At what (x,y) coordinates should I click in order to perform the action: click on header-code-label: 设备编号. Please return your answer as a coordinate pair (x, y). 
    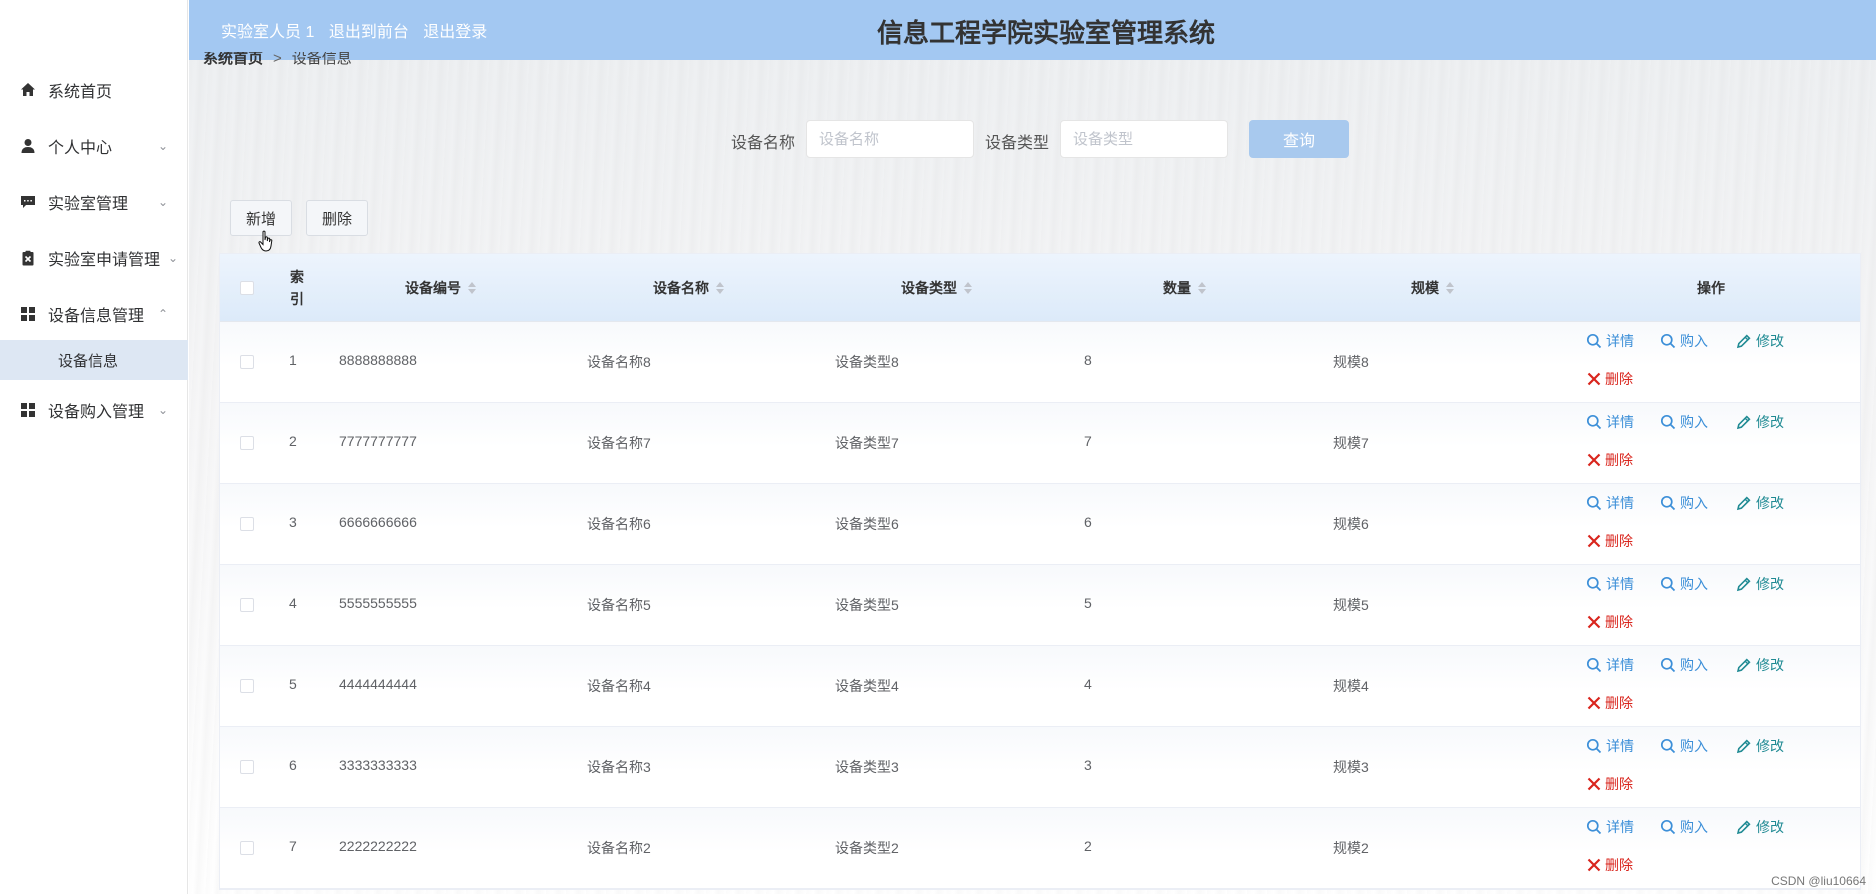
    Looking at the image, I should click on (433, 288).